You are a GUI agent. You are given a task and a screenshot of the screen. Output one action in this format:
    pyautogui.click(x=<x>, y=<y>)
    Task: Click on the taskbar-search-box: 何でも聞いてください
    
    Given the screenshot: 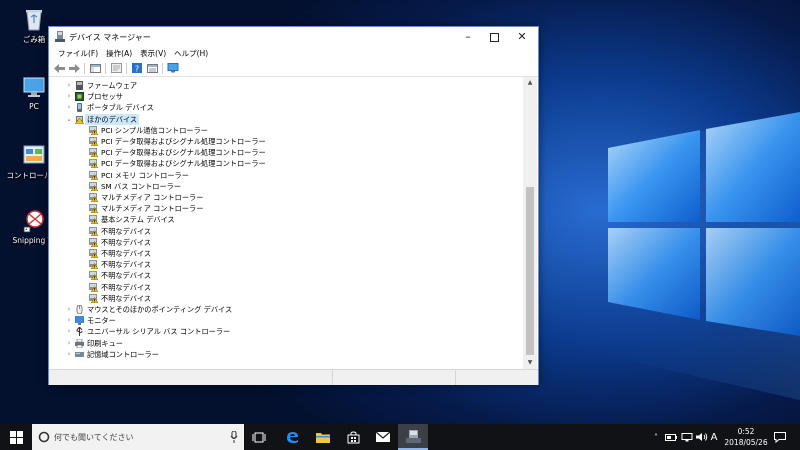 What is the action you would take?
    pyautogui.click(x=138, y=437)
    